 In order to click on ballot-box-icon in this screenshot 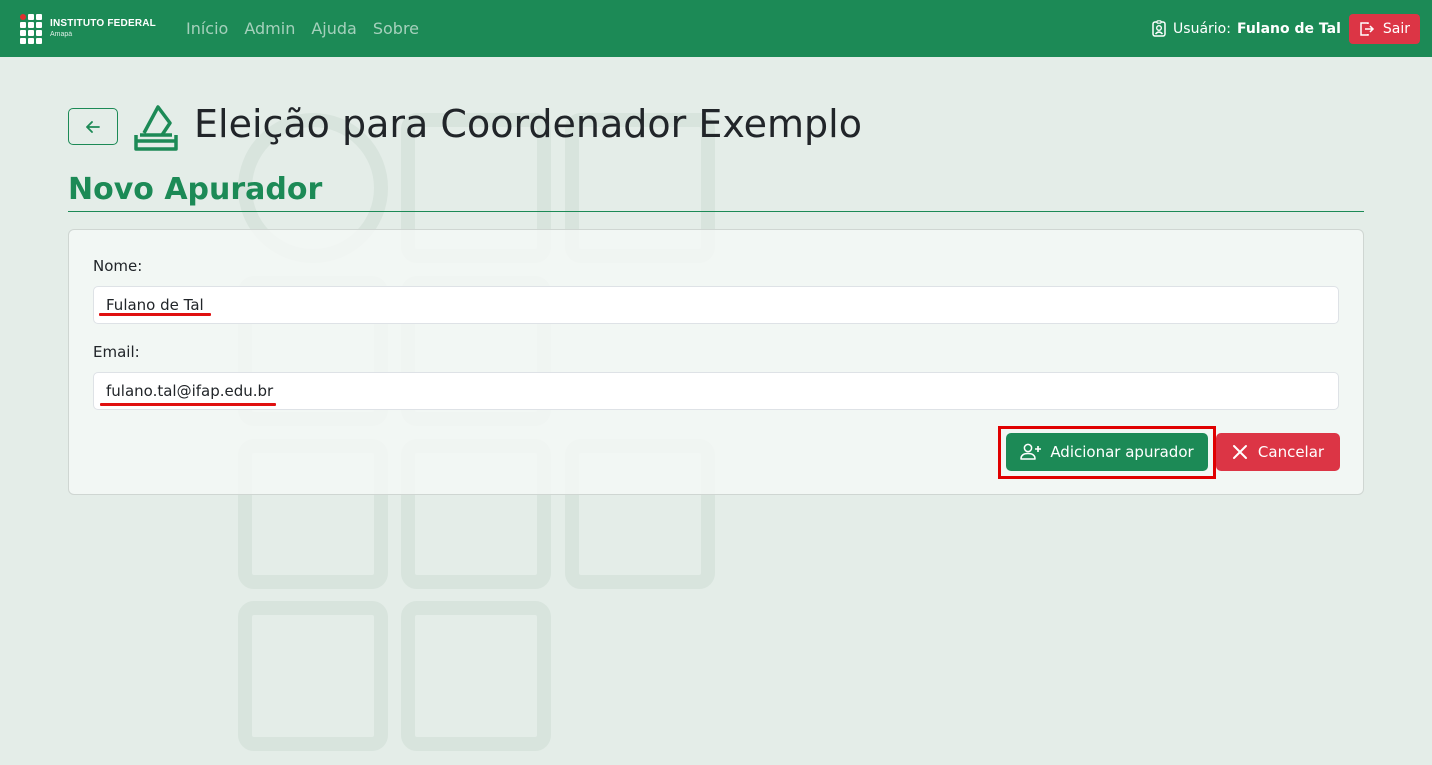, I will do `click(156, 128)`.